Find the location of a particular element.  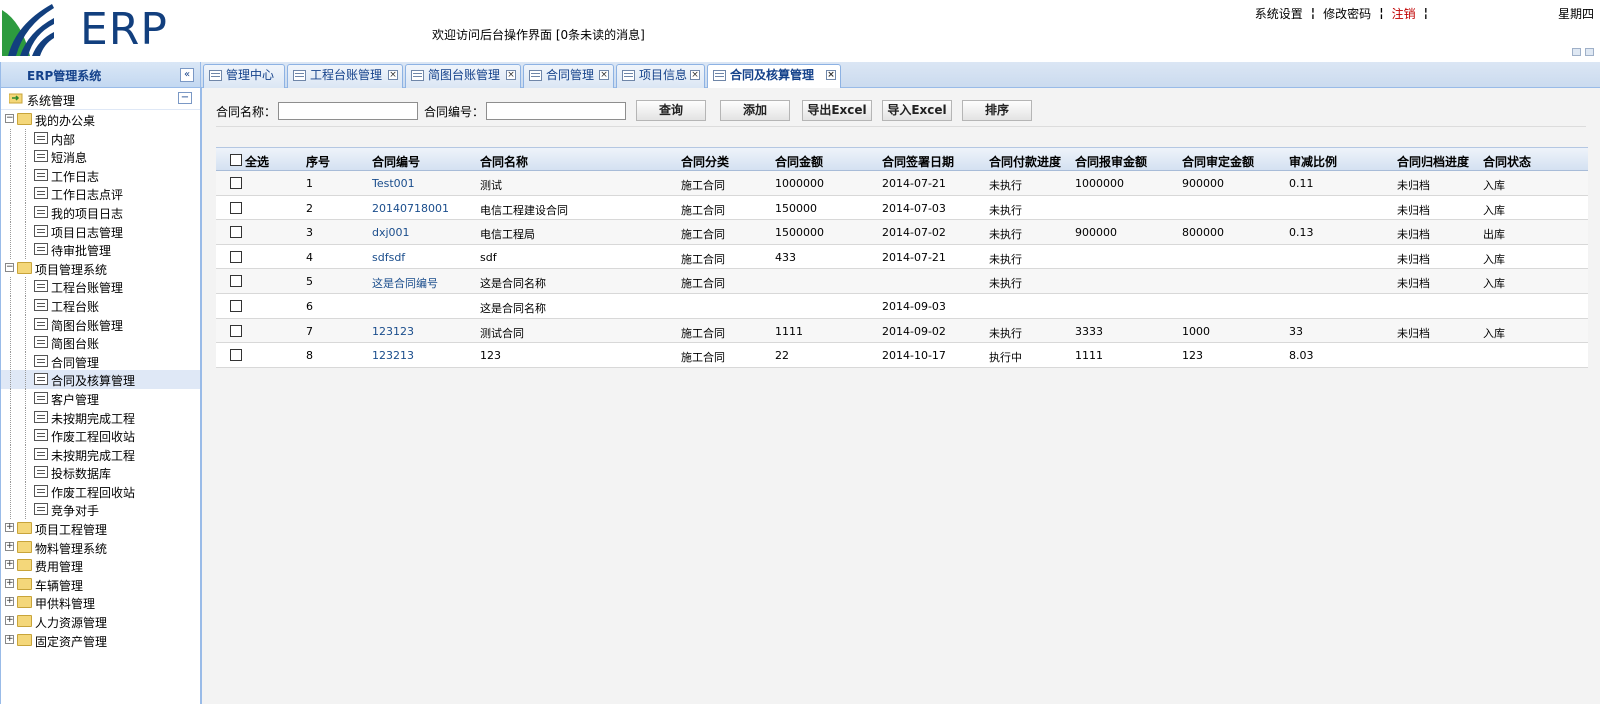

table-row: 8 123213 123 施工合同 22 2014-10-17 执行中 1111 123 8.03 is located at coordinates (902, 355).